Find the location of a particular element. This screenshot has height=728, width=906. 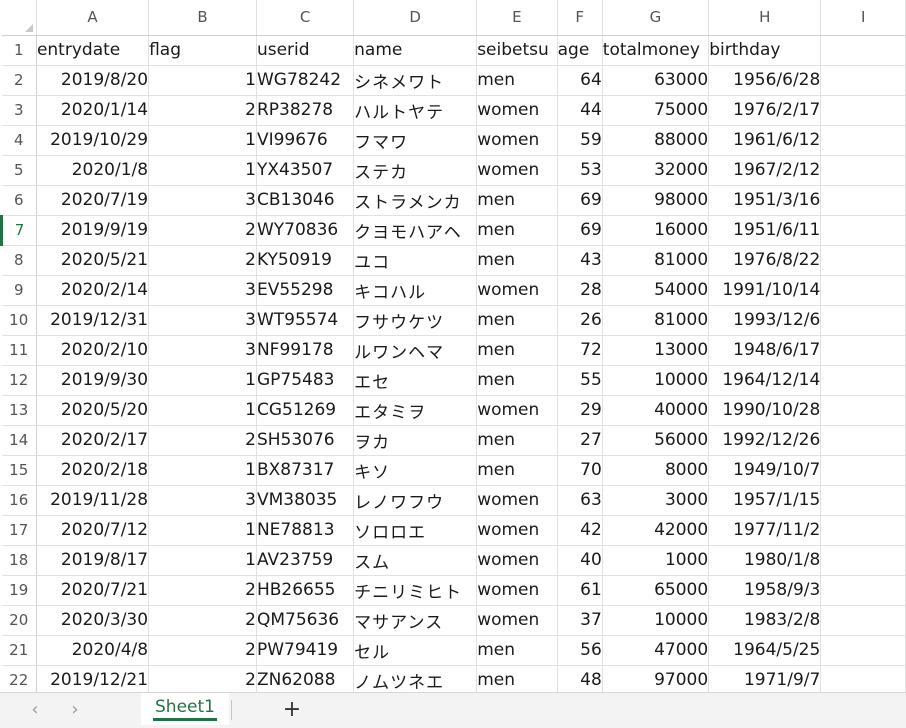

cell: KY50919 is located at coordinates (305, 260).